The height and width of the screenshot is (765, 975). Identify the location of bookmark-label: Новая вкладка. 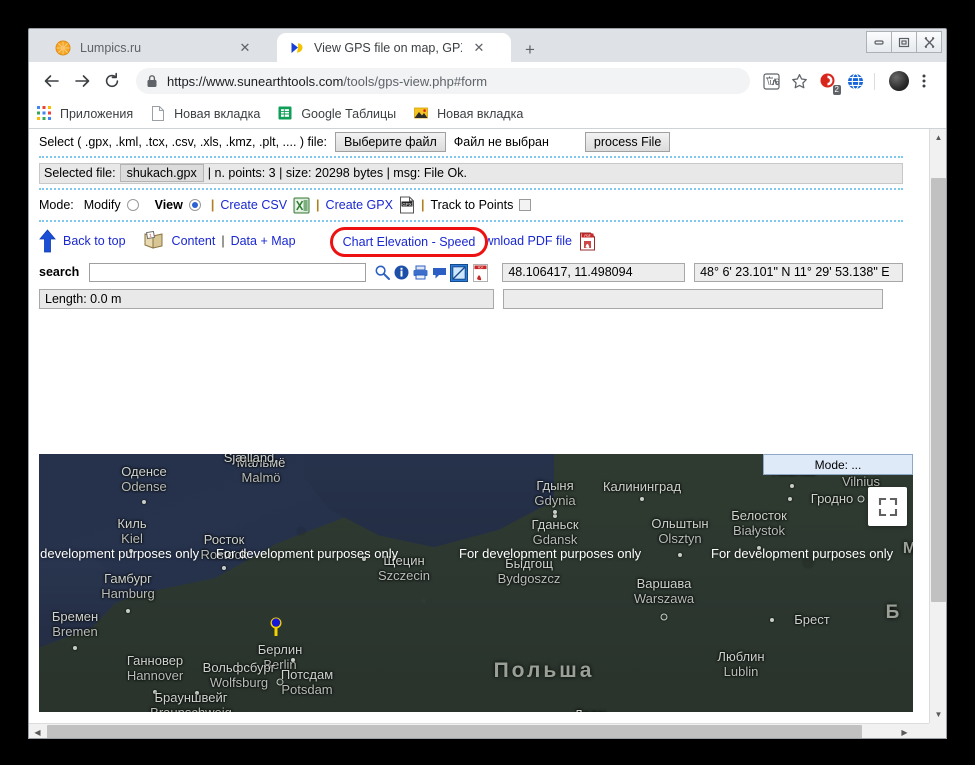
(217, 114).